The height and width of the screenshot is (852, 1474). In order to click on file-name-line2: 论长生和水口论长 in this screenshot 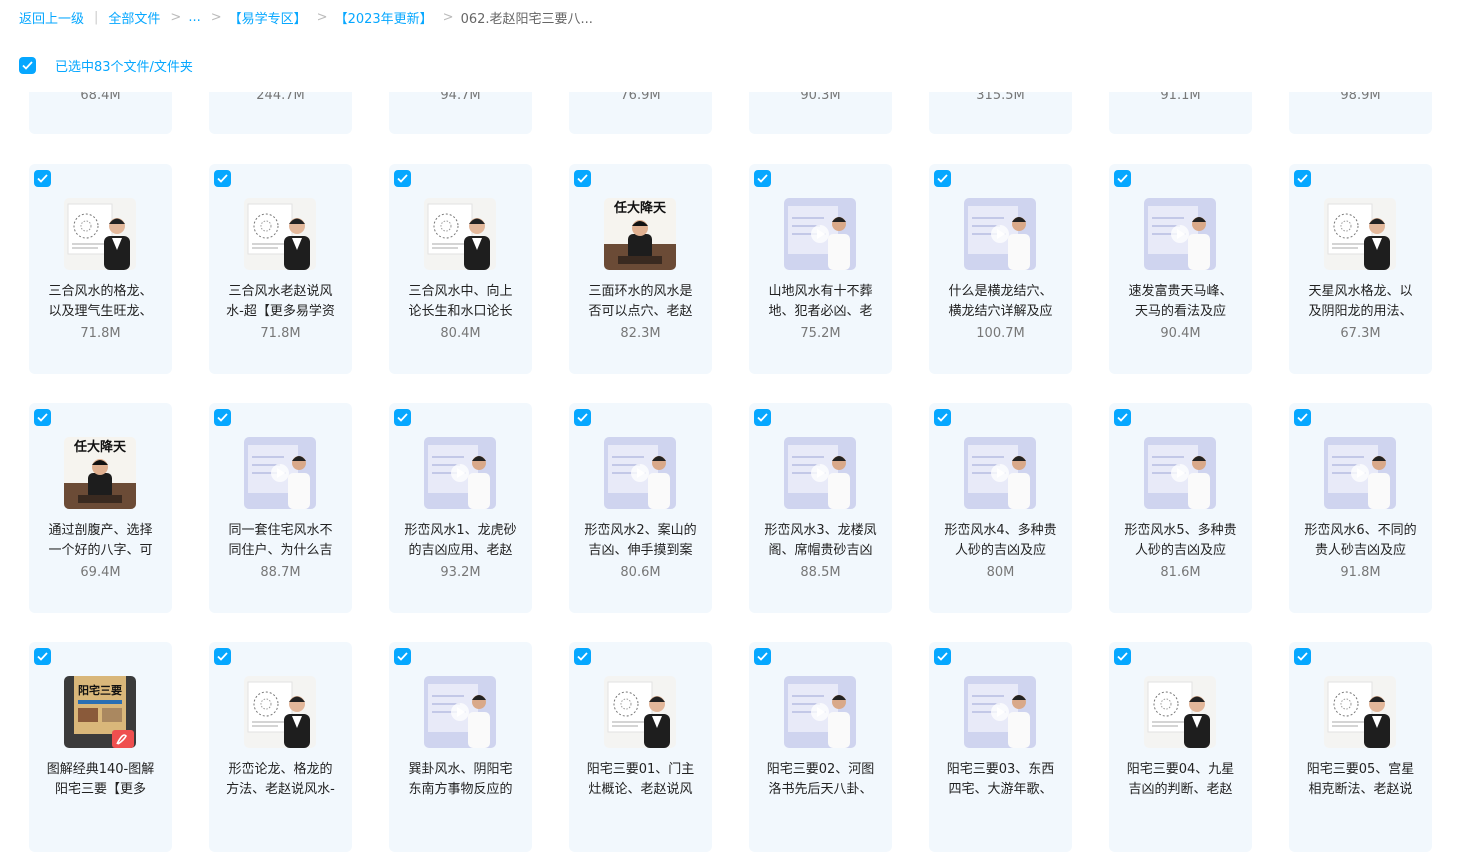, I will do `click(460, 311)`.